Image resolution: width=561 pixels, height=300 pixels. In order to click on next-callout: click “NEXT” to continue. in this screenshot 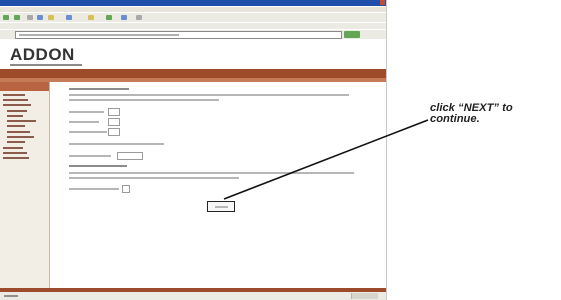, I will do `click(471, 113)`.